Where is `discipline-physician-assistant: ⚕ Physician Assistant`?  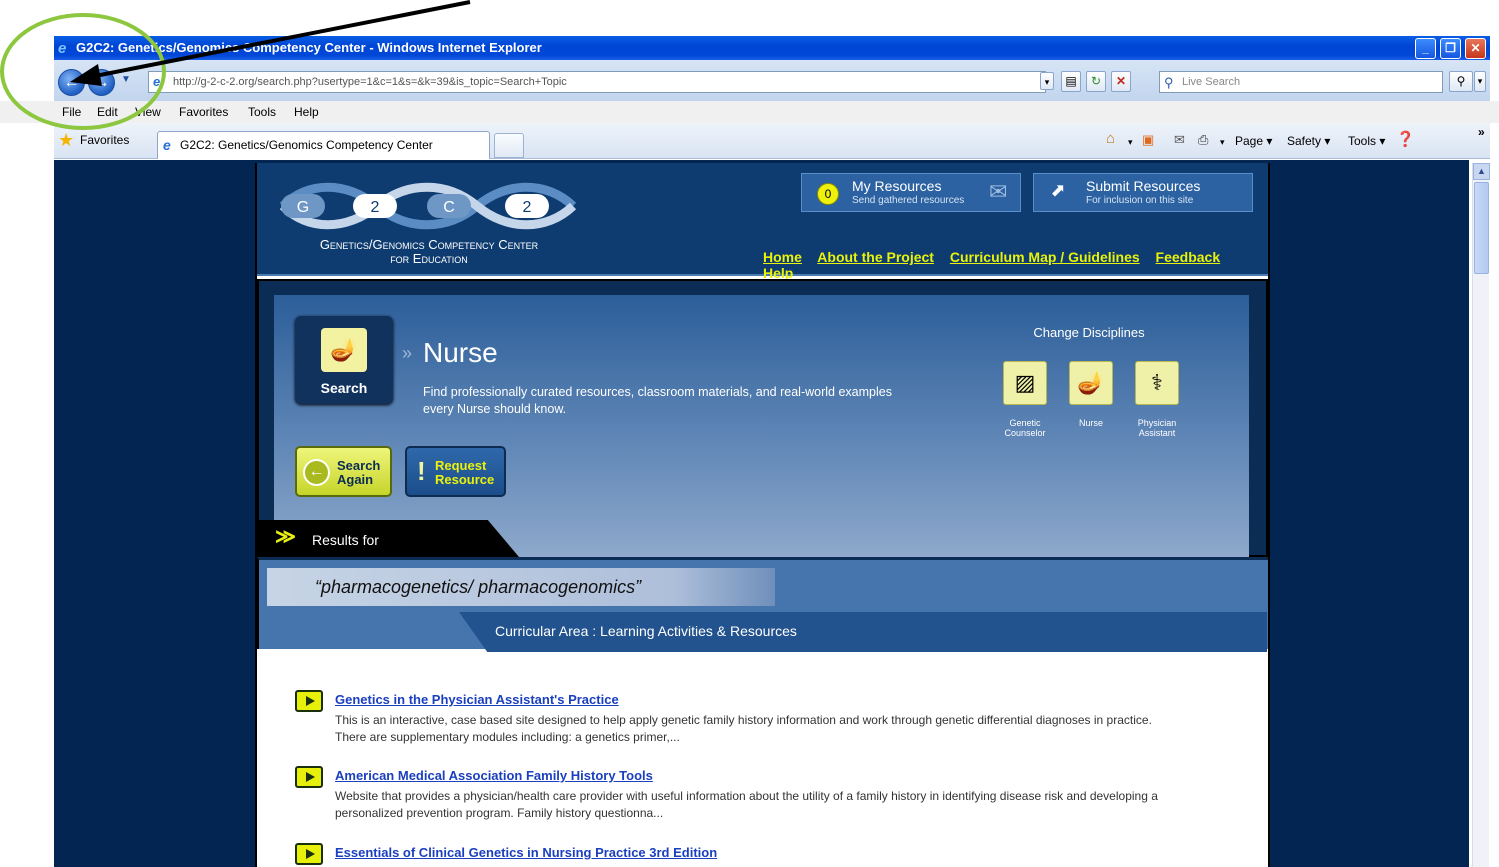
discipline-physician-assistant: ⚕ Physician Assistant is located at coordinates (1157, 399).